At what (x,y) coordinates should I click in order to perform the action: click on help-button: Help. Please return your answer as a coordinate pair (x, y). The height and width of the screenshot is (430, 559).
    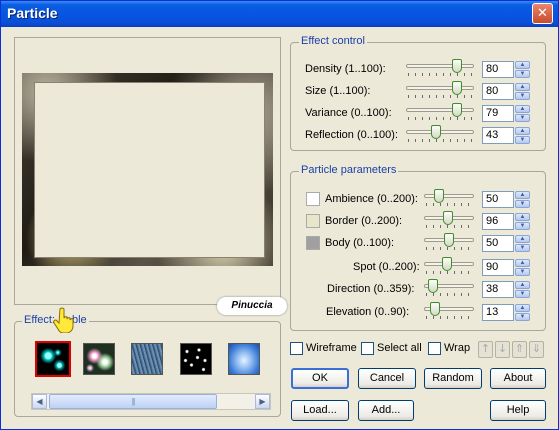
    Looking at the image, I should click on (518, 410).